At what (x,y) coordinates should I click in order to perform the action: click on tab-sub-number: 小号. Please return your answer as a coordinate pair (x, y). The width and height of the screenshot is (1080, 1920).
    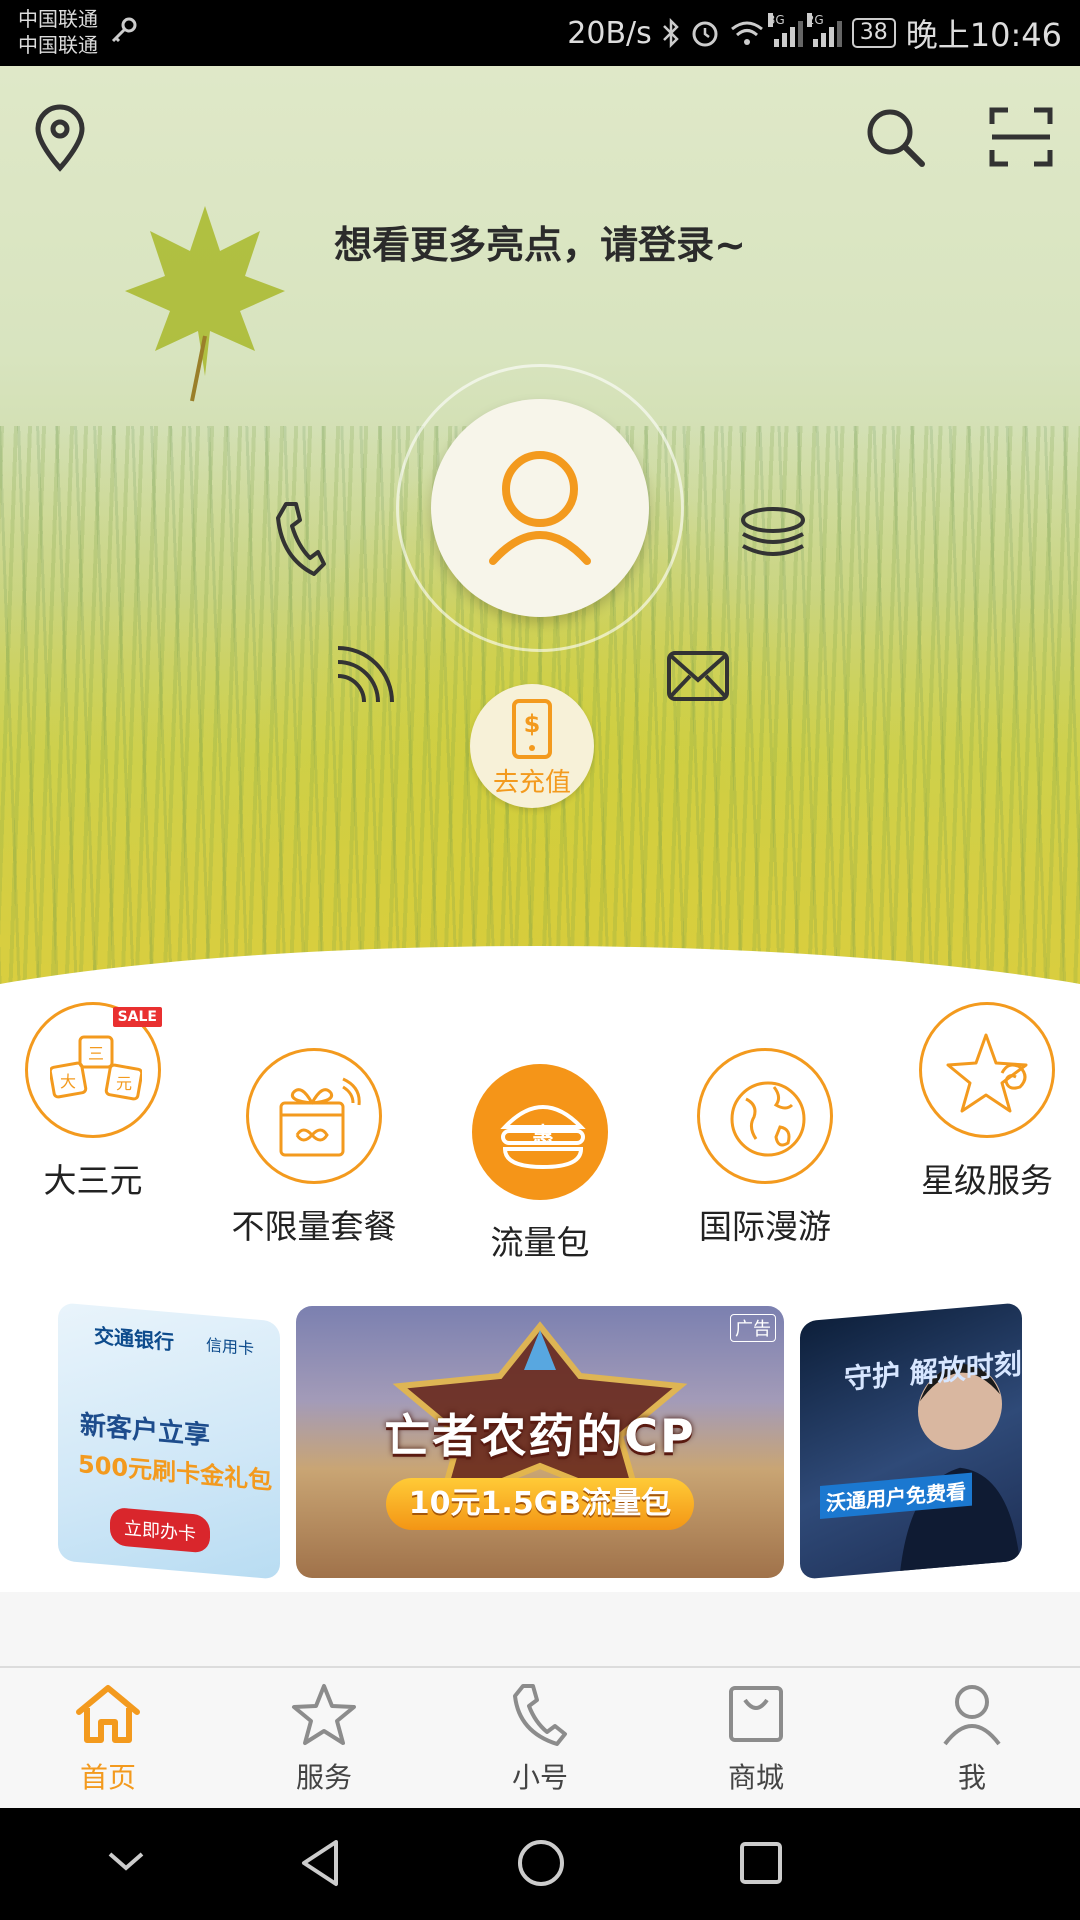
    Looking at the image, I should click on (540, 1739).